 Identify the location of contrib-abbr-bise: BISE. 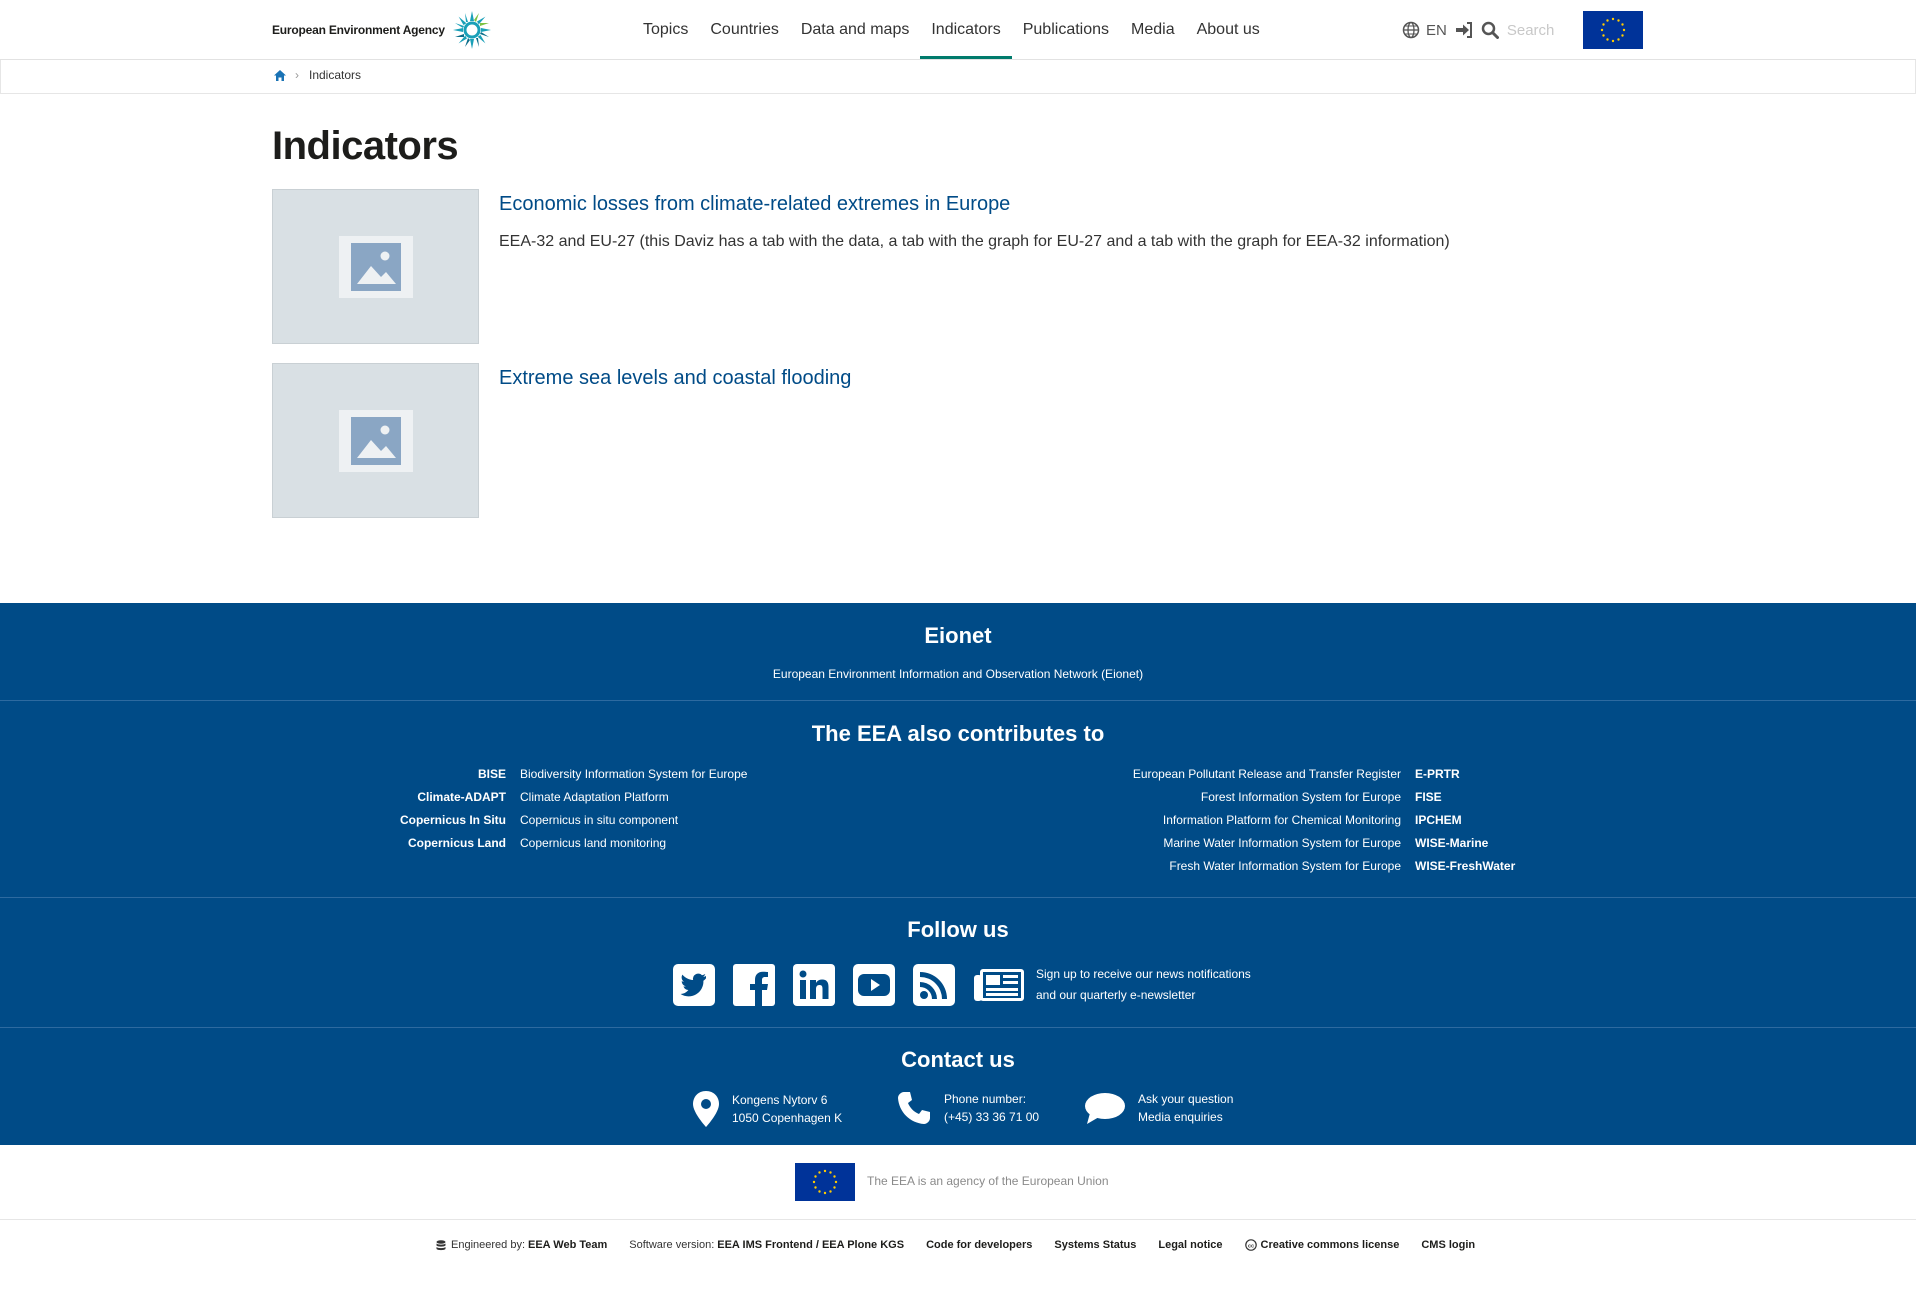
(403, 774).